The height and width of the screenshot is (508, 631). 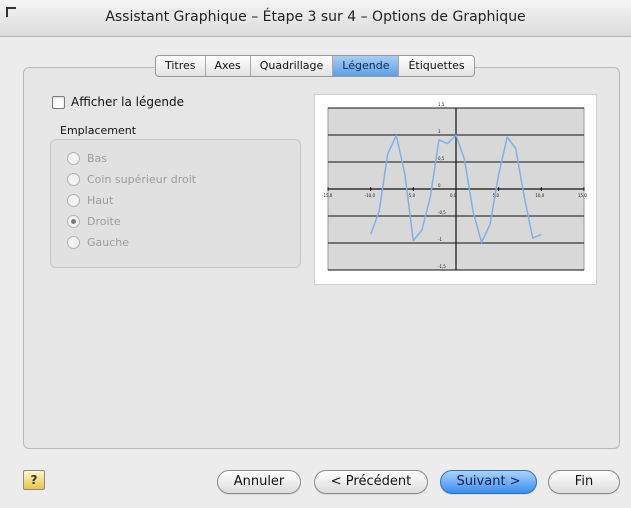 I want to click on placement-radio-bas: Bas, so click(x=87, y=158).